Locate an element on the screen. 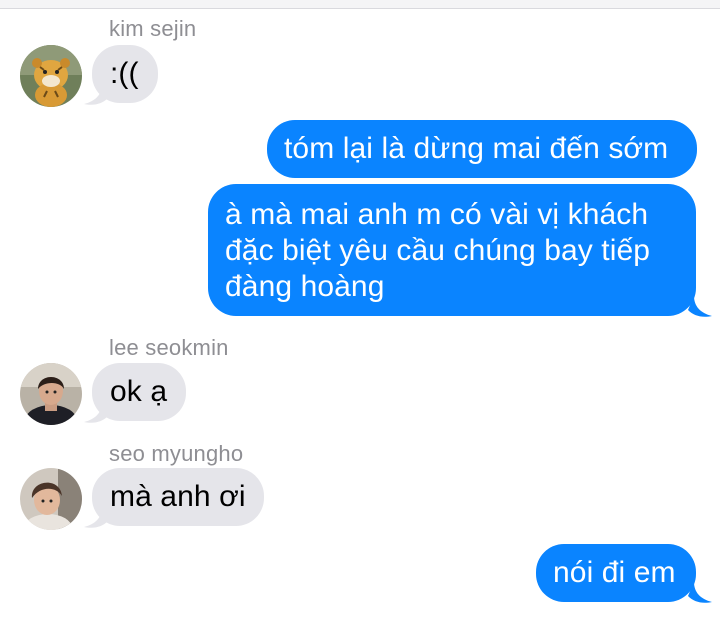 The width and height of the screenshot is (720, 620). avatar-kim-sejin is located at coordinates (51, 76).